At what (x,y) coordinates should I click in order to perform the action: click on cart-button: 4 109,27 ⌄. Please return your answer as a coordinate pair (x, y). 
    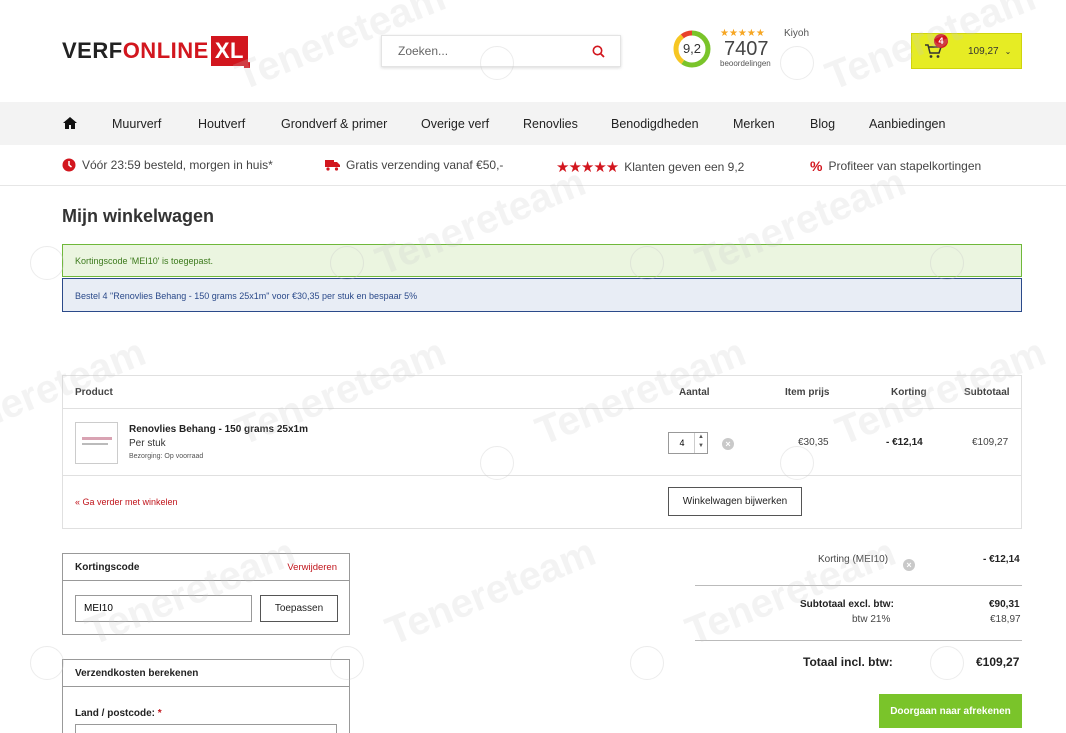
    Looking at the image, I should click on (966, 51).